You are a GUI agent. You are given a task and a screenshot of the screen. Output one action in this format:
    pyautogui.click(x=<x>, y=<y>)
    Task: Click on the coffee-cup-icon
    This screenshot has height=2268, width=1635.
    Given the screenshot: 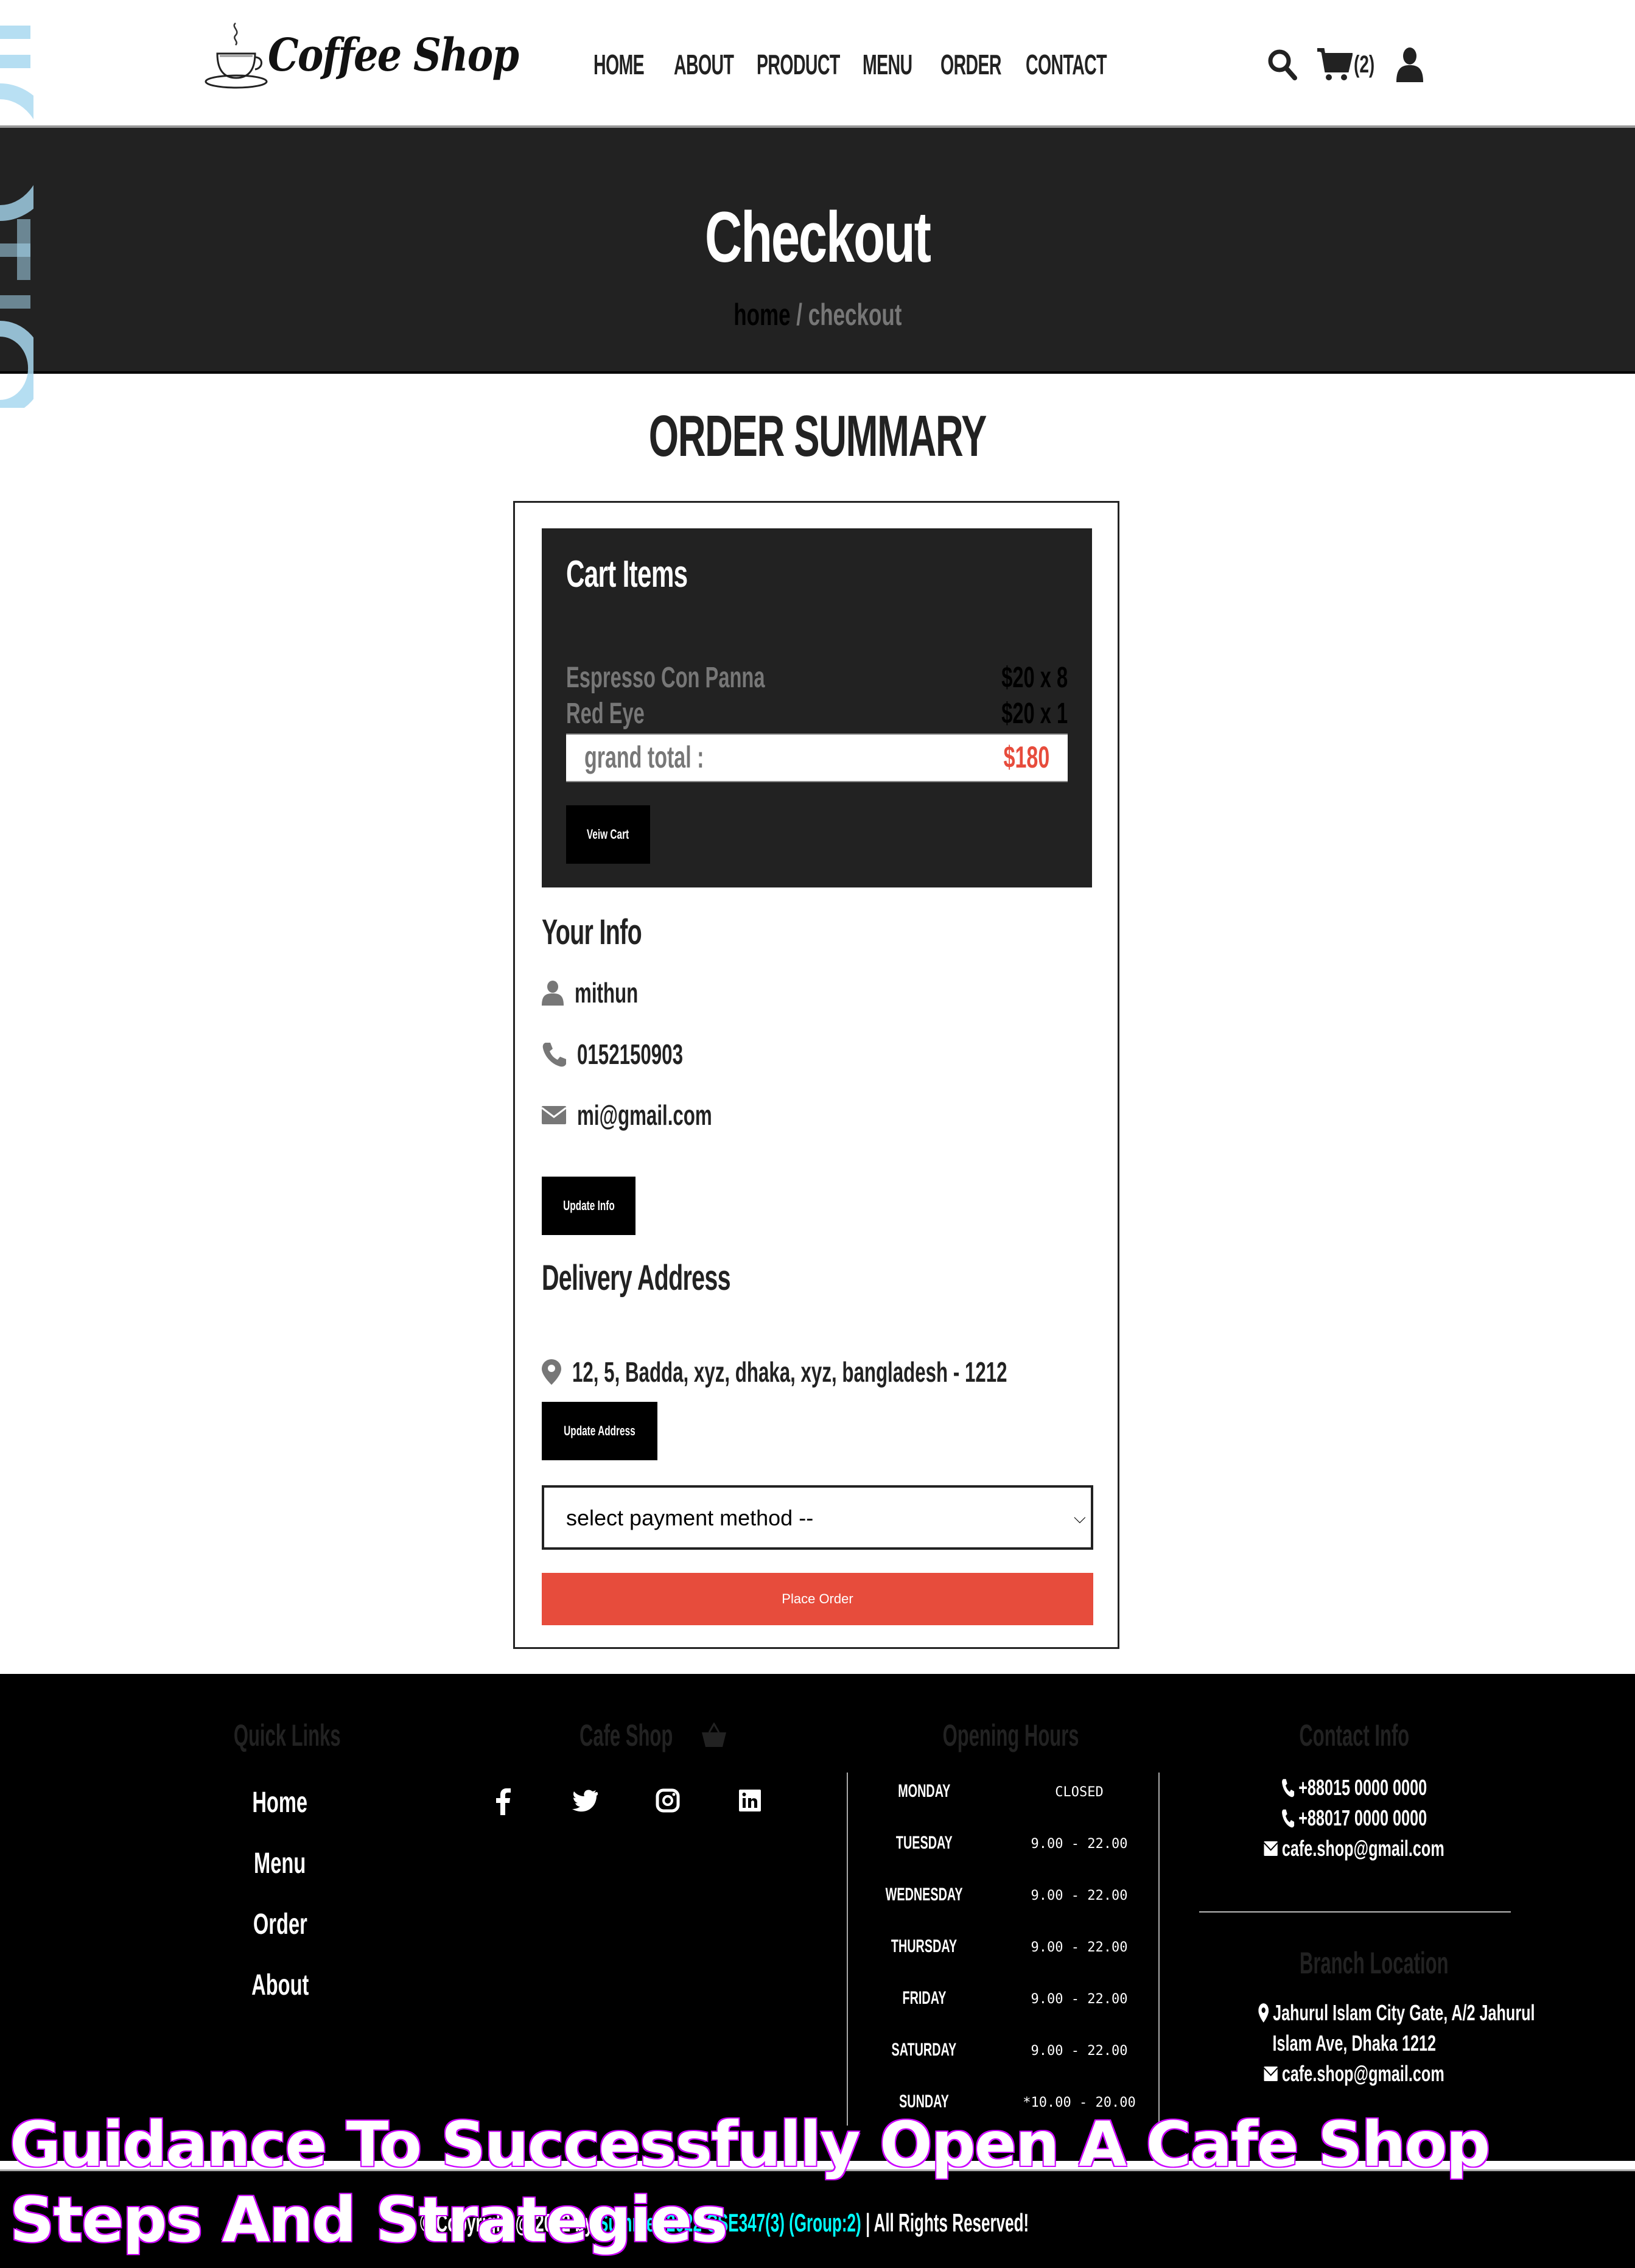 What is the action you would take?
    pyautogui.click(x=236, y=56)
    